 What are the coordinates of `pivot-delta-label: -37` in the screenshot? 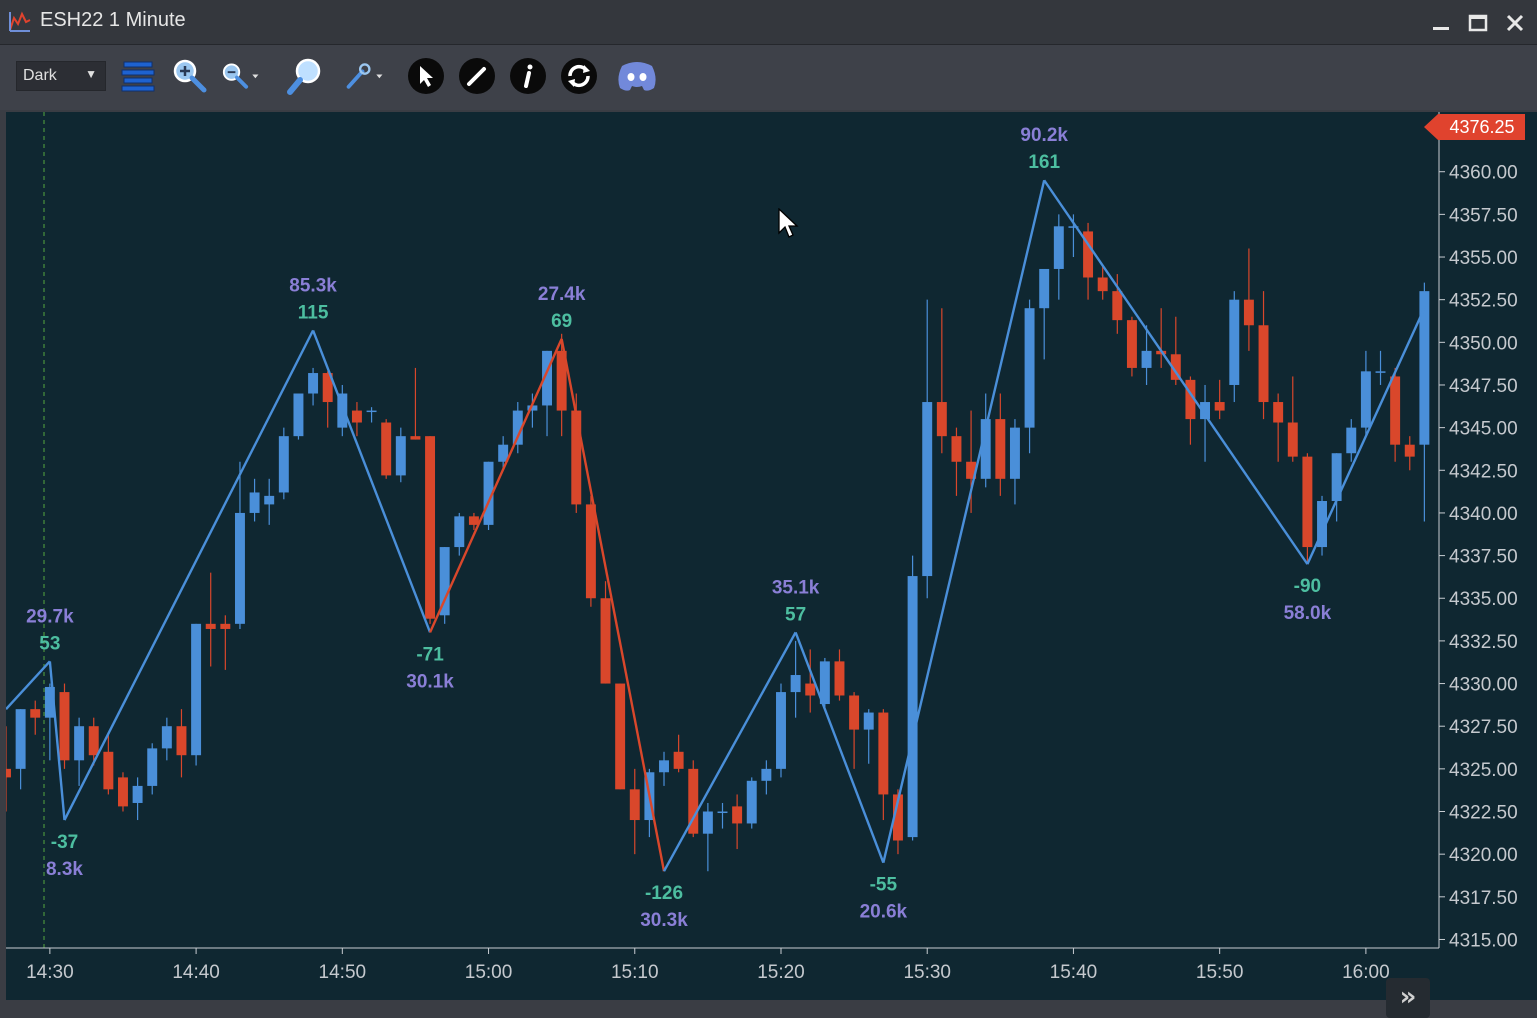 It's located at (64, 842).